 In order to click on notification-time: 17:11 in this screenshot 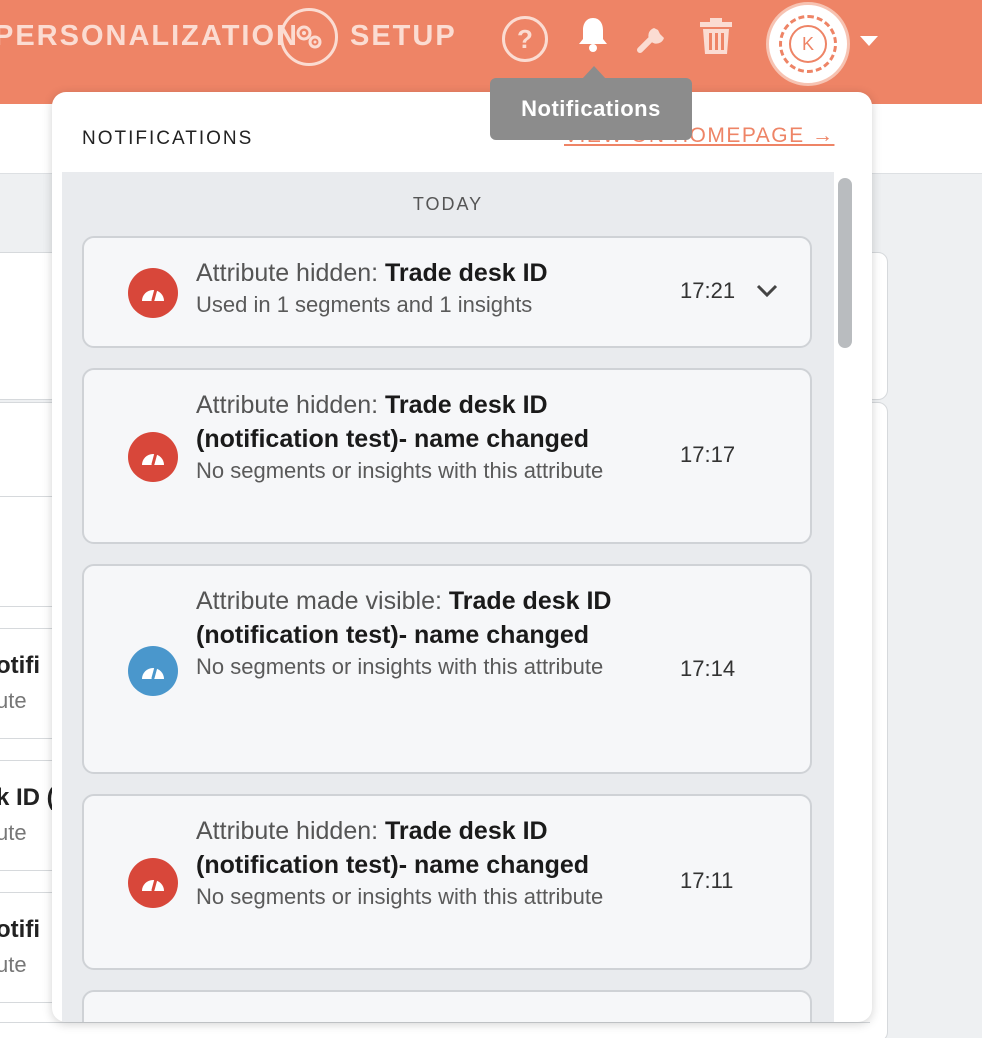, I will do `click(707, 880)`.